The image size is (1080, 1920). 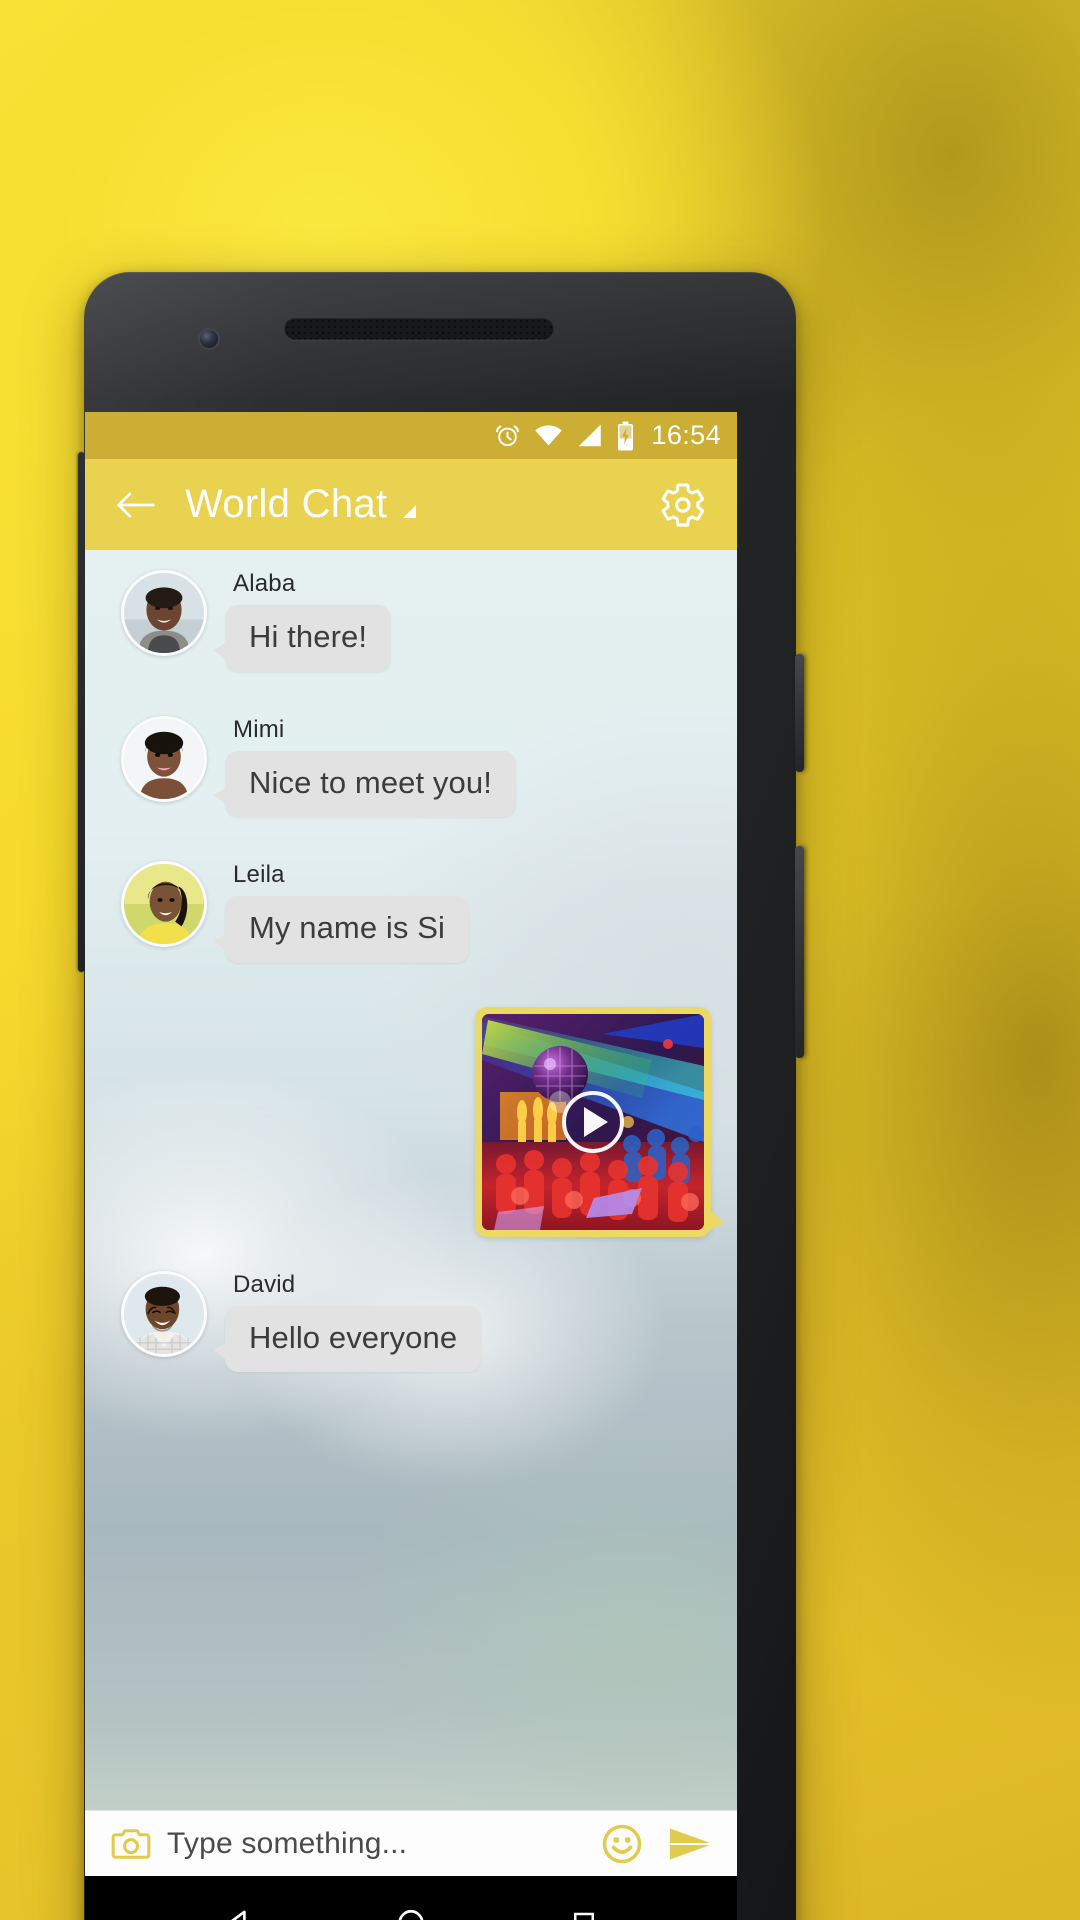 I want to click on leila-avatar-icon, so click(x=164, y=904).